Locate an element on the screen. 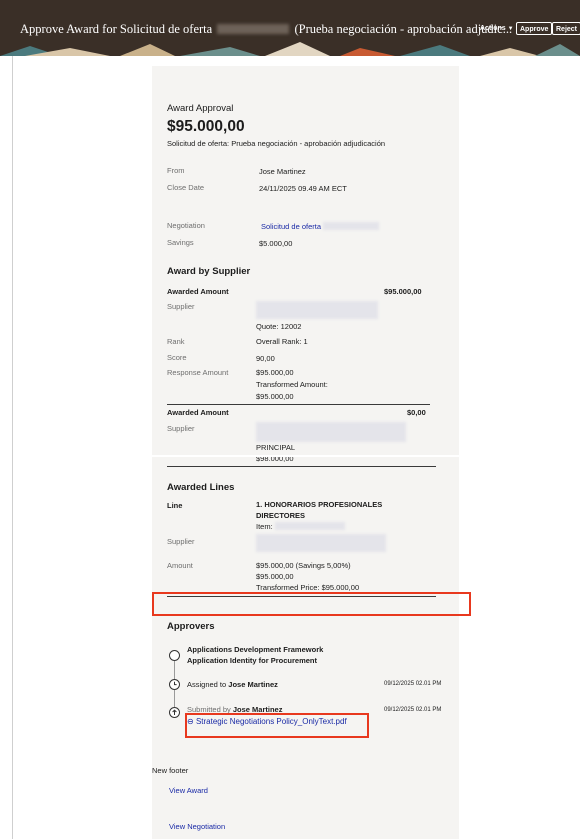 This screenshot has width=580, height=839. supplier-2-principal: PRINCIPAL is located at coordinates (276, 447).